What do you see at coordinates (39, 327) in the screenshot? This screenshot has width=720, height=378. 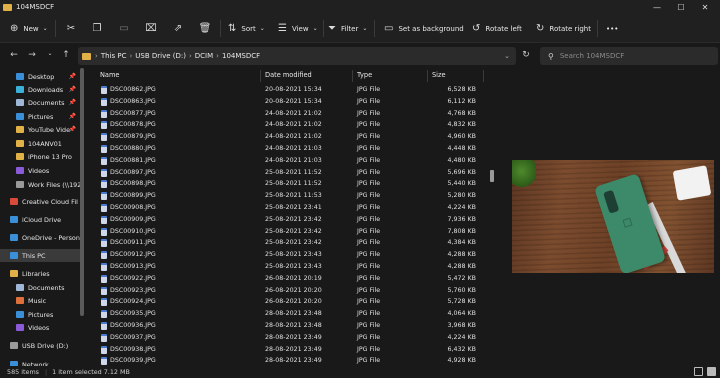 I see `sidebar-item-label: Videos` at bounding box center [39, 327].